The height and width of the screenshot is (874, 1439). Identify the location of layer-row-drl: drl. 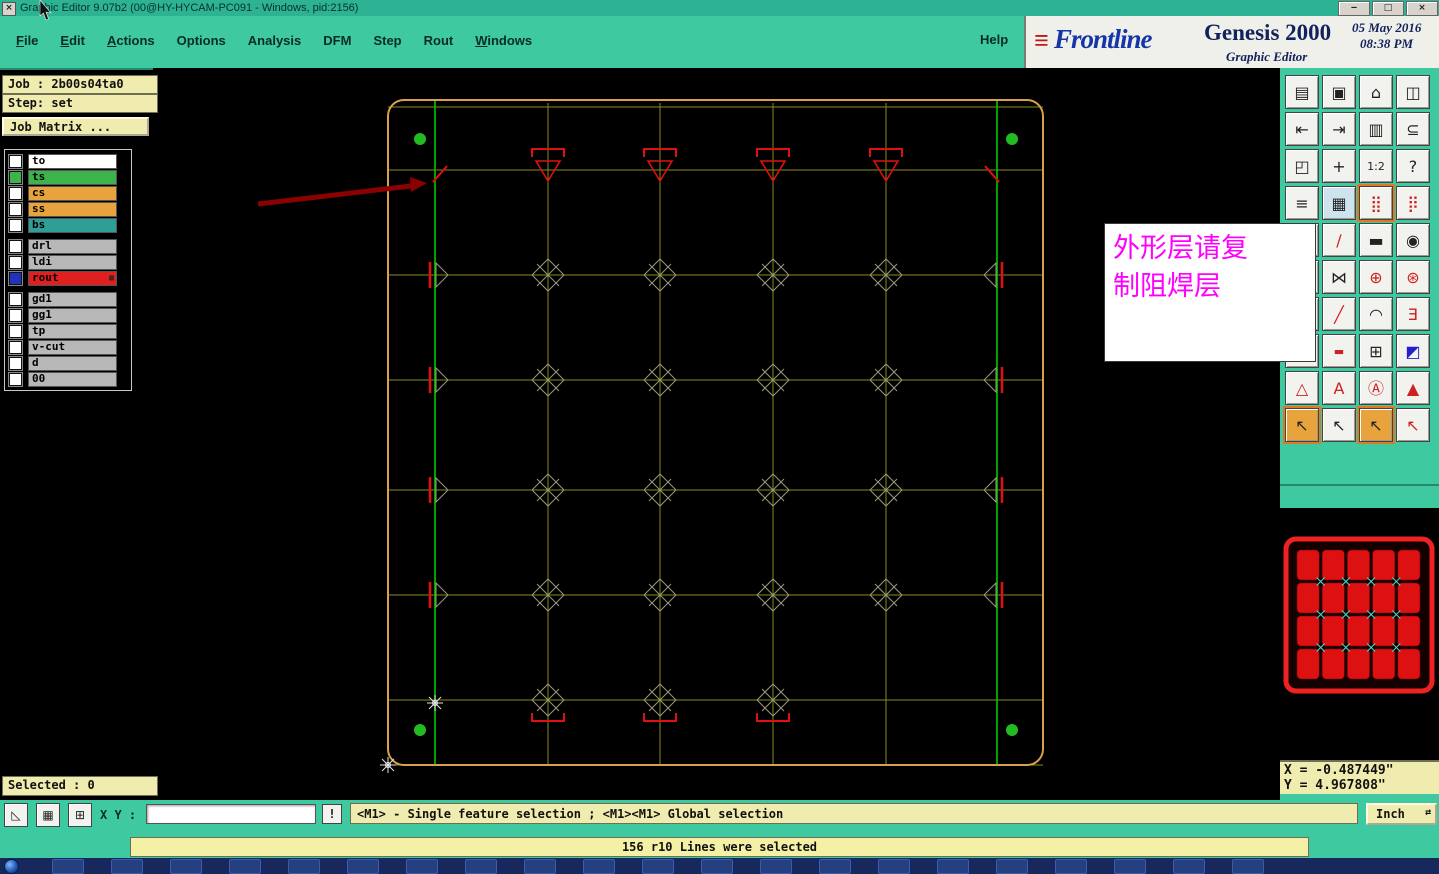
(68, 246).